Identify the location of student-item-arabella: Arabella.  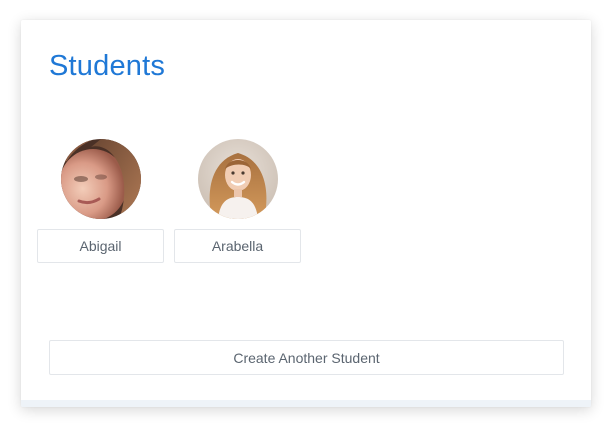
(237, 201).